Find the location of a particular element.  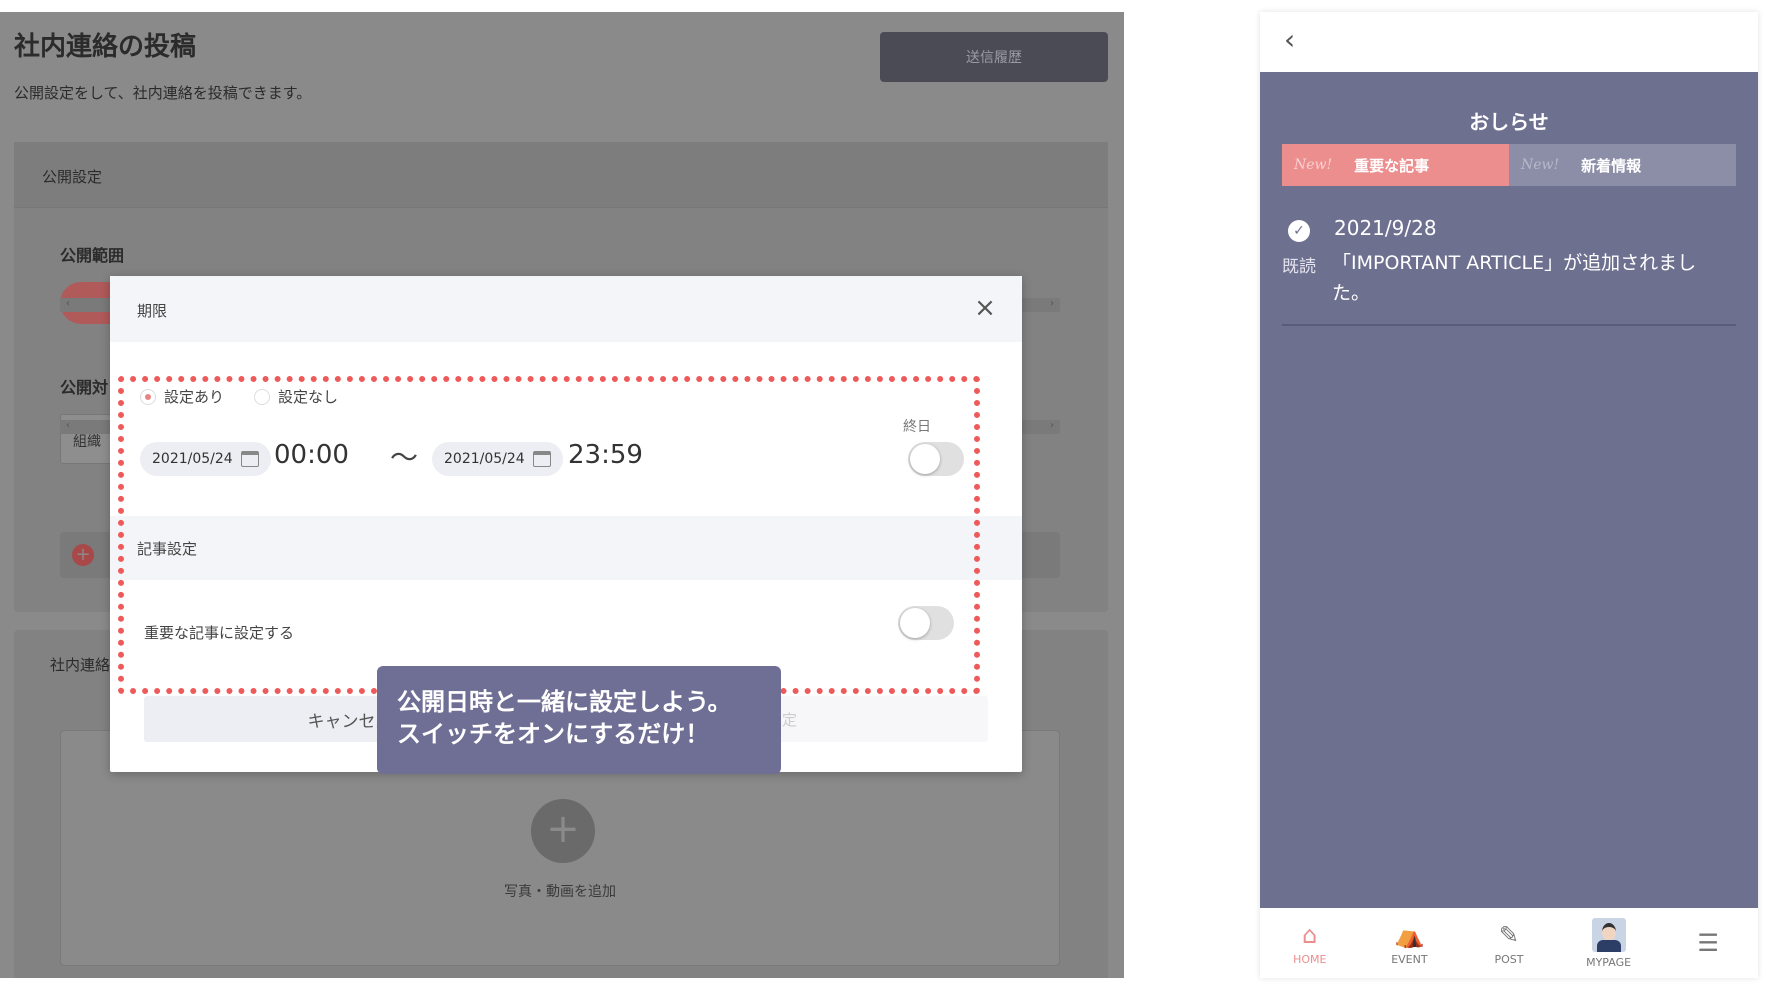

nav-menu: ☰ is located at coordinates (1708, 943).